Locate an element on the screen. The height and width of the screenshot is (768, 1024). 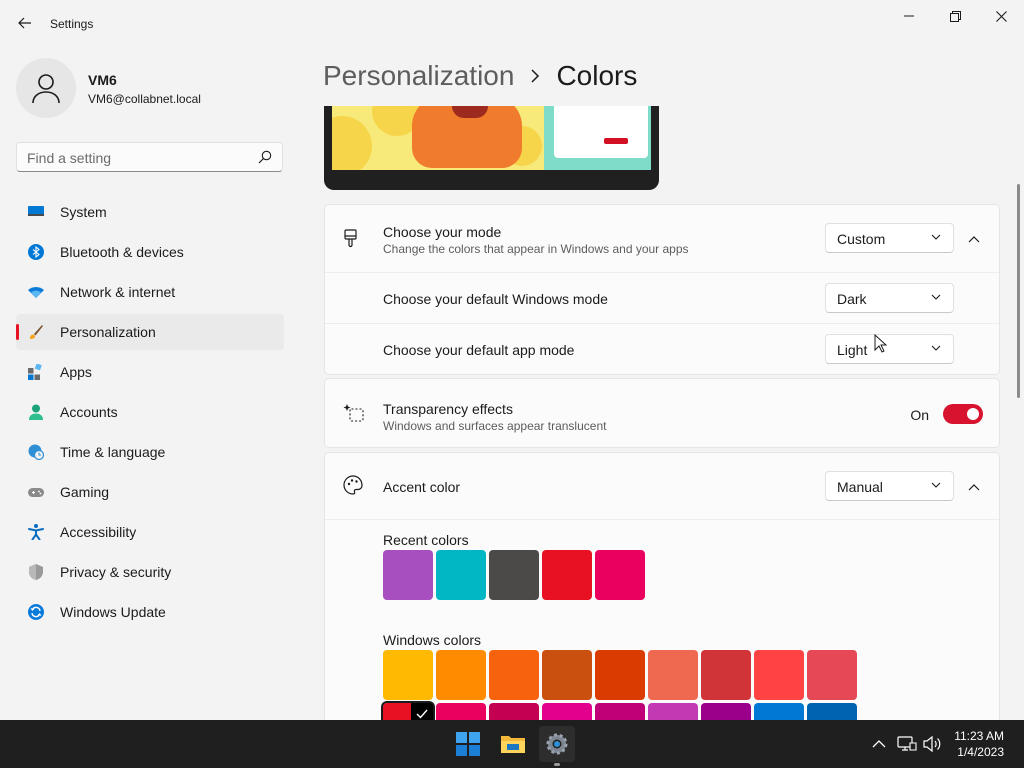
app-mode-label: Choose your default app mode is located at coordinates (479, 350).